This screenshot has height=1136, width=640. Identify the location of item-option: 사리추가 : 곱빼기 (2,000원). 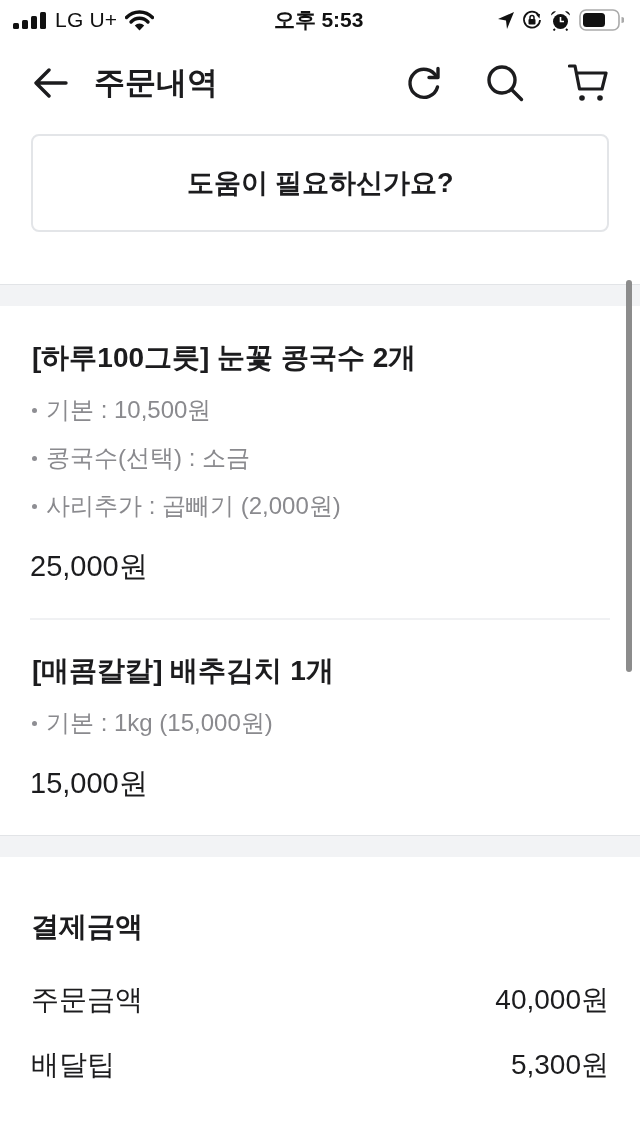
(193, 506).